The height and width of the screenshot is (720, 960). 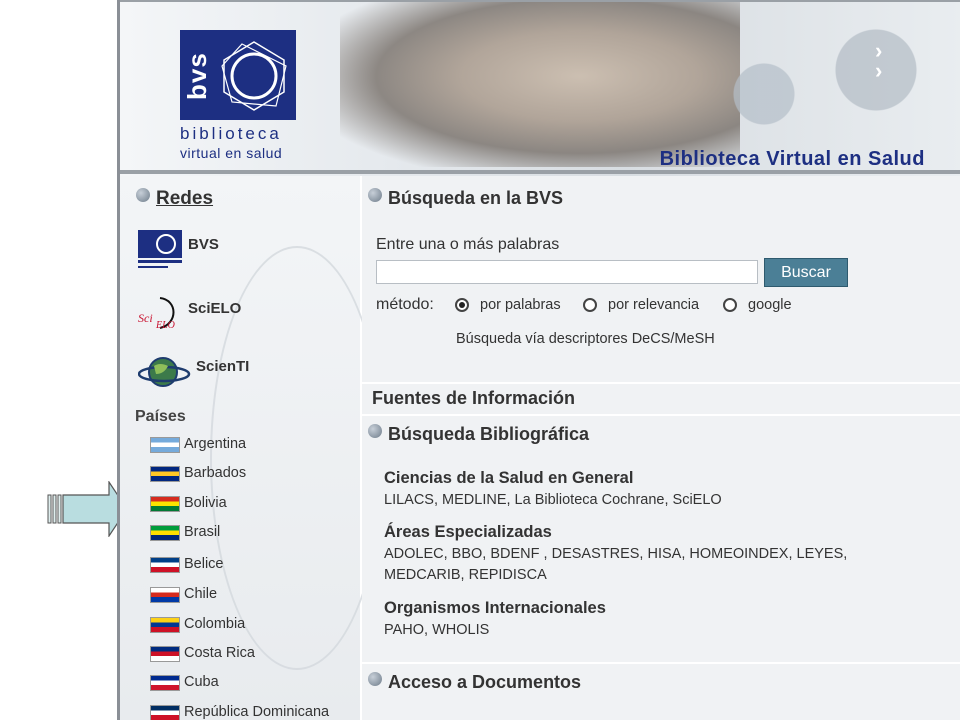 I want to click on fuentes-heading: Fuentes de Información, so click(x=474, y=398).